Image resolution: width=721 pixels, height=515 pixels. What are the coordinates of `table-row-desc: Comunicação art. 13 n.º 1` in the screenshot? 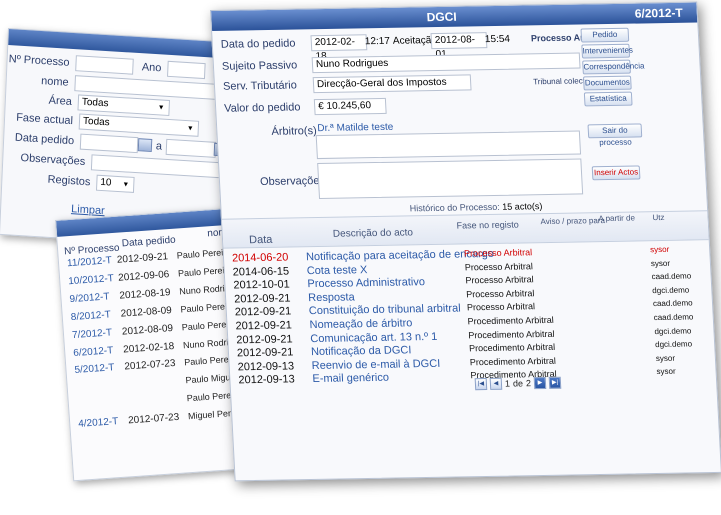 It's located at (374, 337).